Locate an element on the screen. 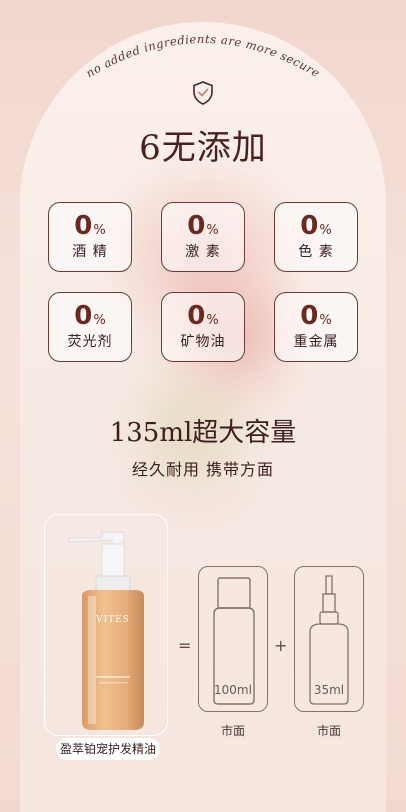 Image resolution: width=406 pixels, height=812 pixels. page-title: 6无添加 is located at coordinates (203, 148).